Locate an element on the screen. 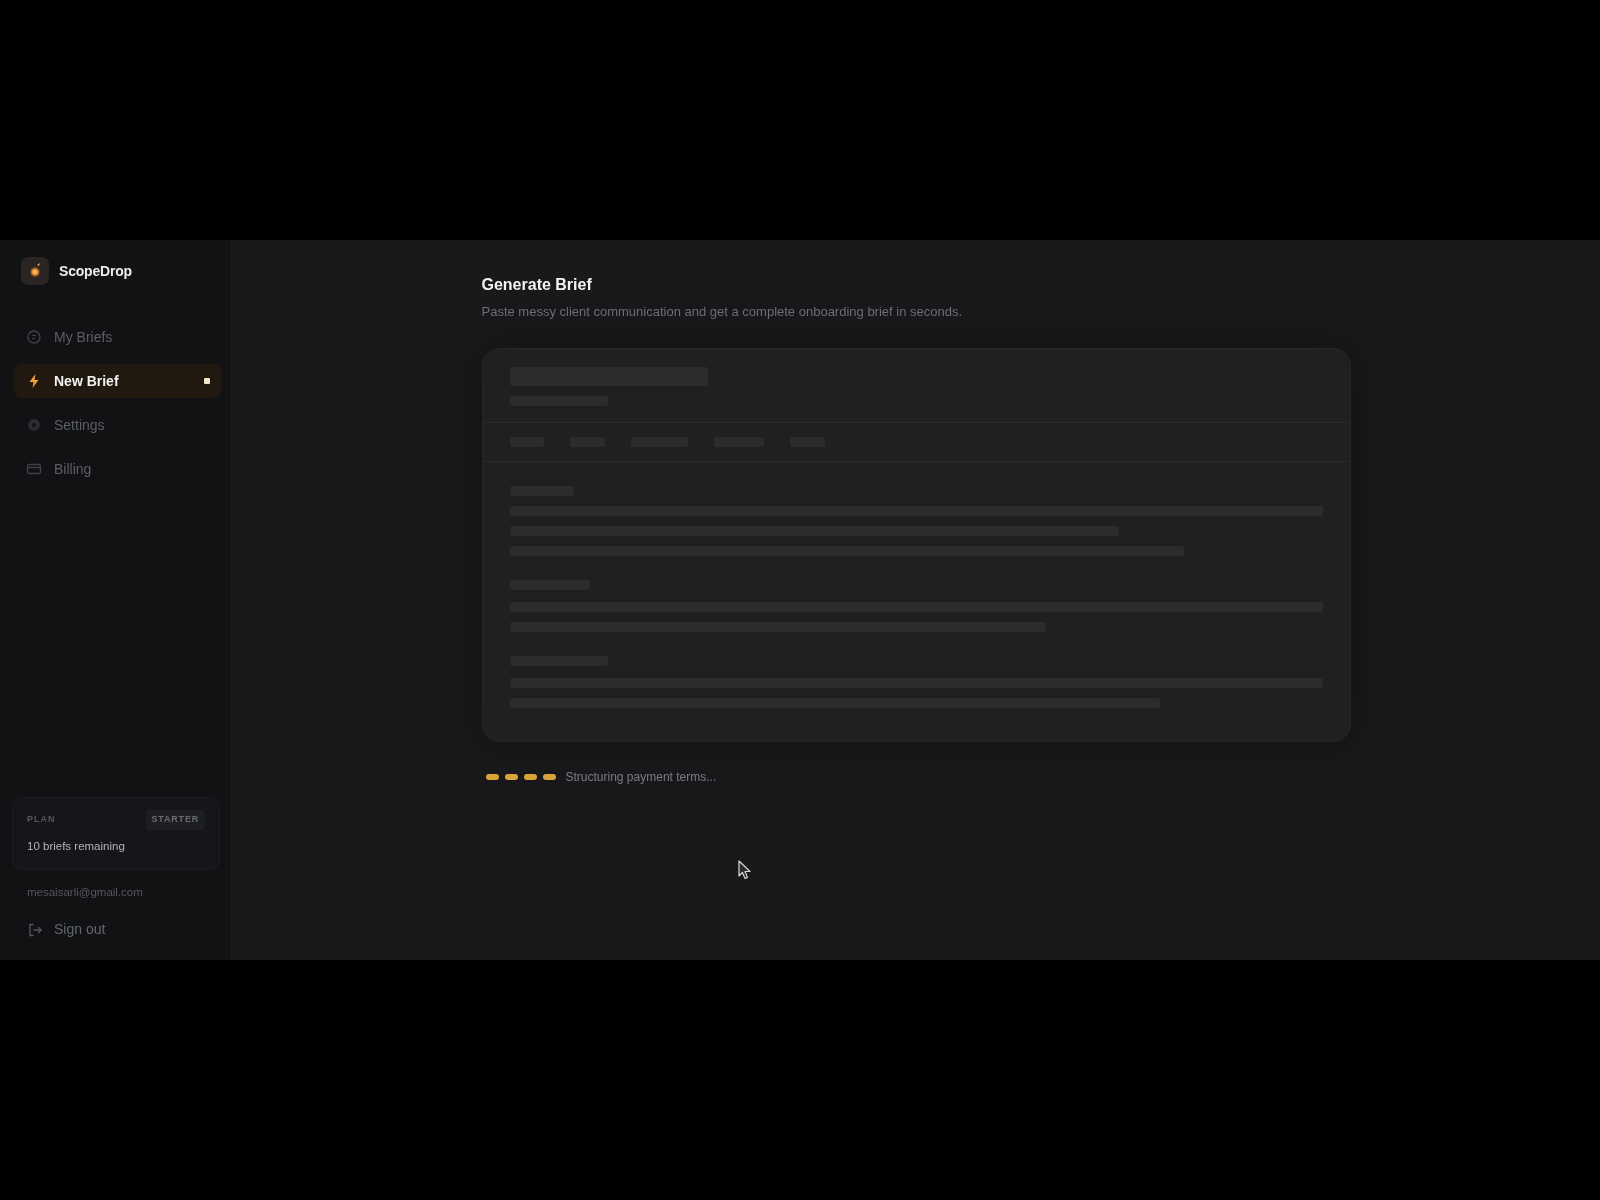 This screenshot has height=1200, width=1600. plan-badge: STARTER is located at coordinates (175, 820).